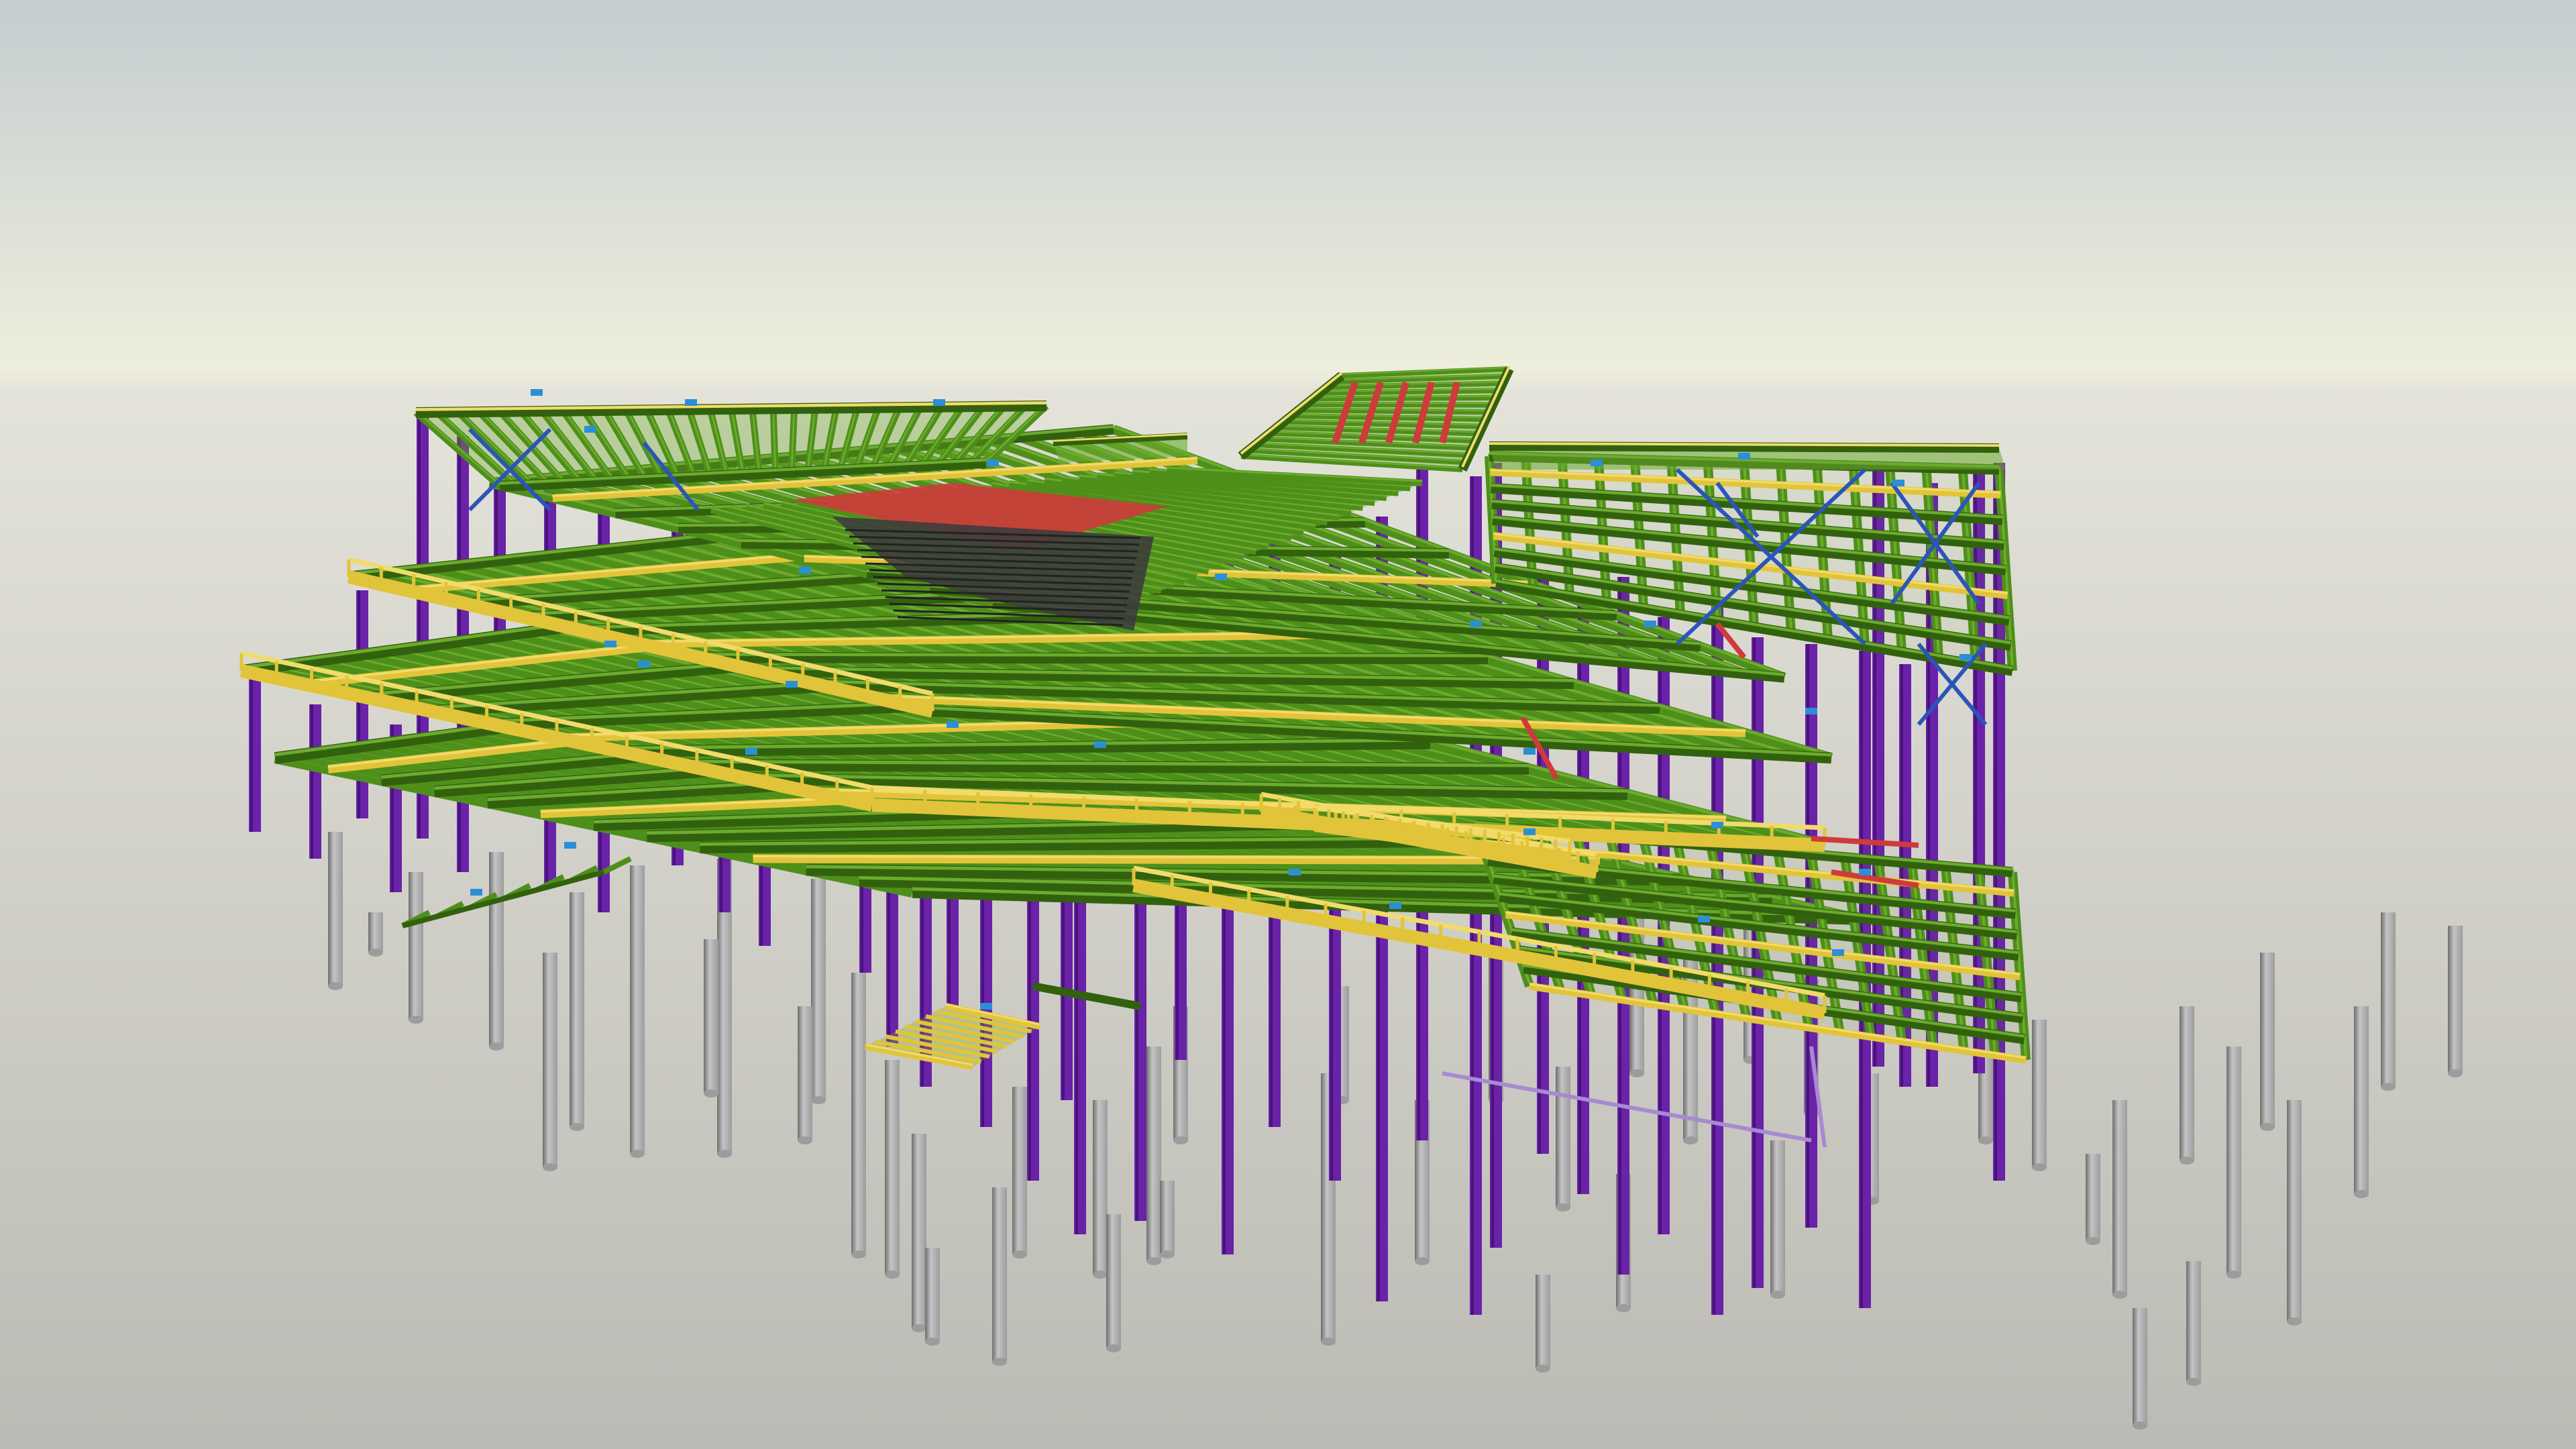  What do you see at coordinates (1093, 655) in the screenshot?
I see `level-3-girder-6-flange` at bounding box center [1093, 655].